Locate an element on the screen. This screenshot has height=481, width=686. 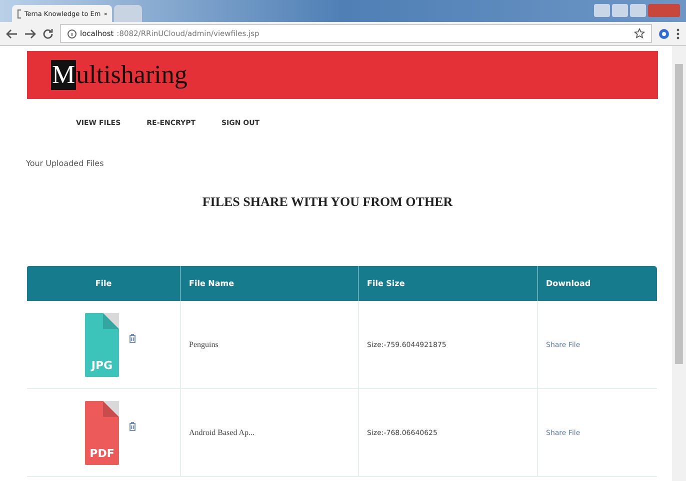
close-icon is located at coordinates (105, 13).